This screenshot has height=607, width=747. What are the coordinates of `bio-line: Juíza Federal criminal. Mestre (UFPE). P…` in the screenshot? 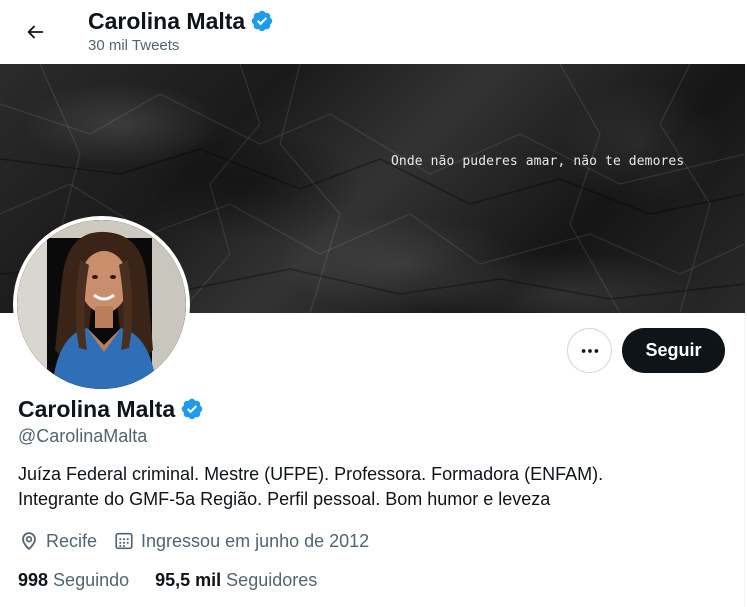 It's located at (311, 474).